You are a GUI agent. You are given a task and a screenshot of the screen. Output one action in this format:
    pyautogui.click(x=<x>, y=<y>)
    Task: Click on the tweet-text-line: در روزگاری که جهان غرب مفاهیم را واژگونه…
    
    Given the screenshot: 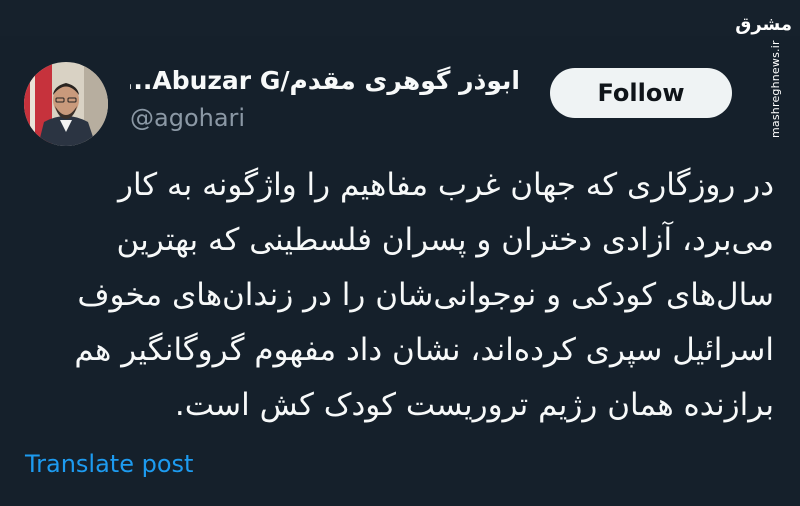 What is the action you would take?
    pyautogui.click(x=446, y=185)
    